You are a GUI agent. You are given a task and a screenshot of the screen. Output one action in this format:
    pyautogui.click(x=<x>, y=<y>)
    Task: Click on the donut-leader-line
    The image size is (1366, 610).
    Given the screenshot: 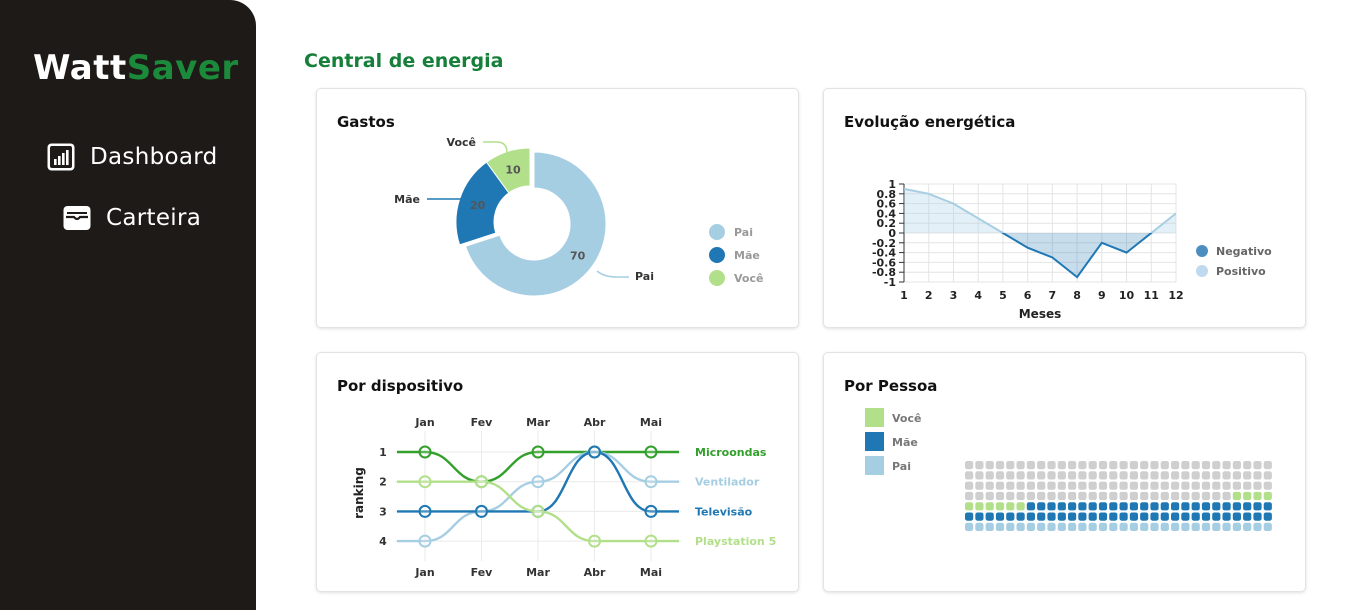 What is the action you would take?
    pyautogui.click(x=612, y=274)
    